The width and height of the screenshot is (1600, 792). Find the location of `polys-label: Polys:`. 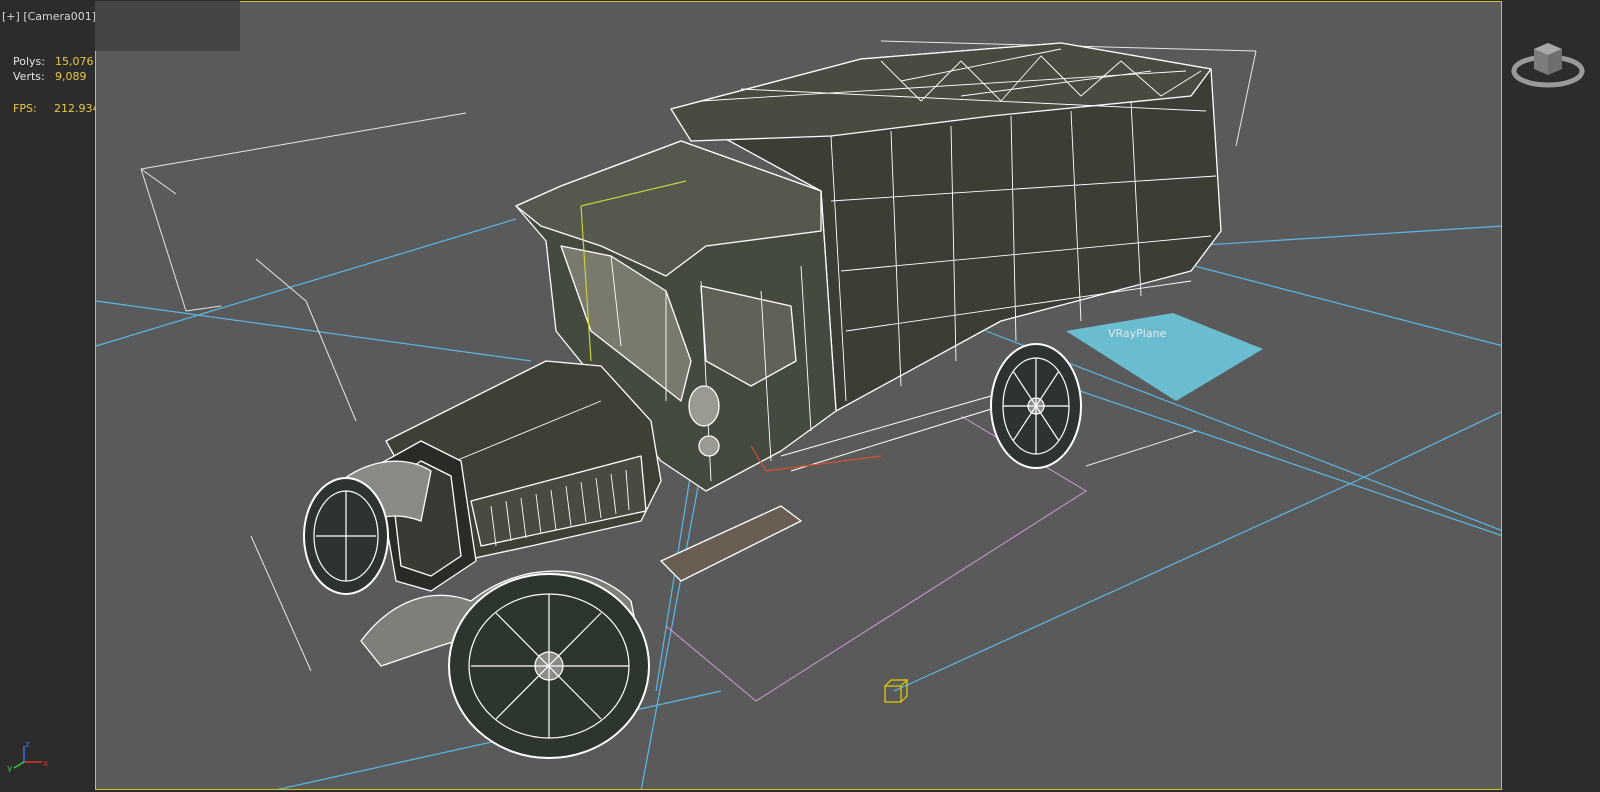

polys-label: Polys: is located at coordinates (29, 61).